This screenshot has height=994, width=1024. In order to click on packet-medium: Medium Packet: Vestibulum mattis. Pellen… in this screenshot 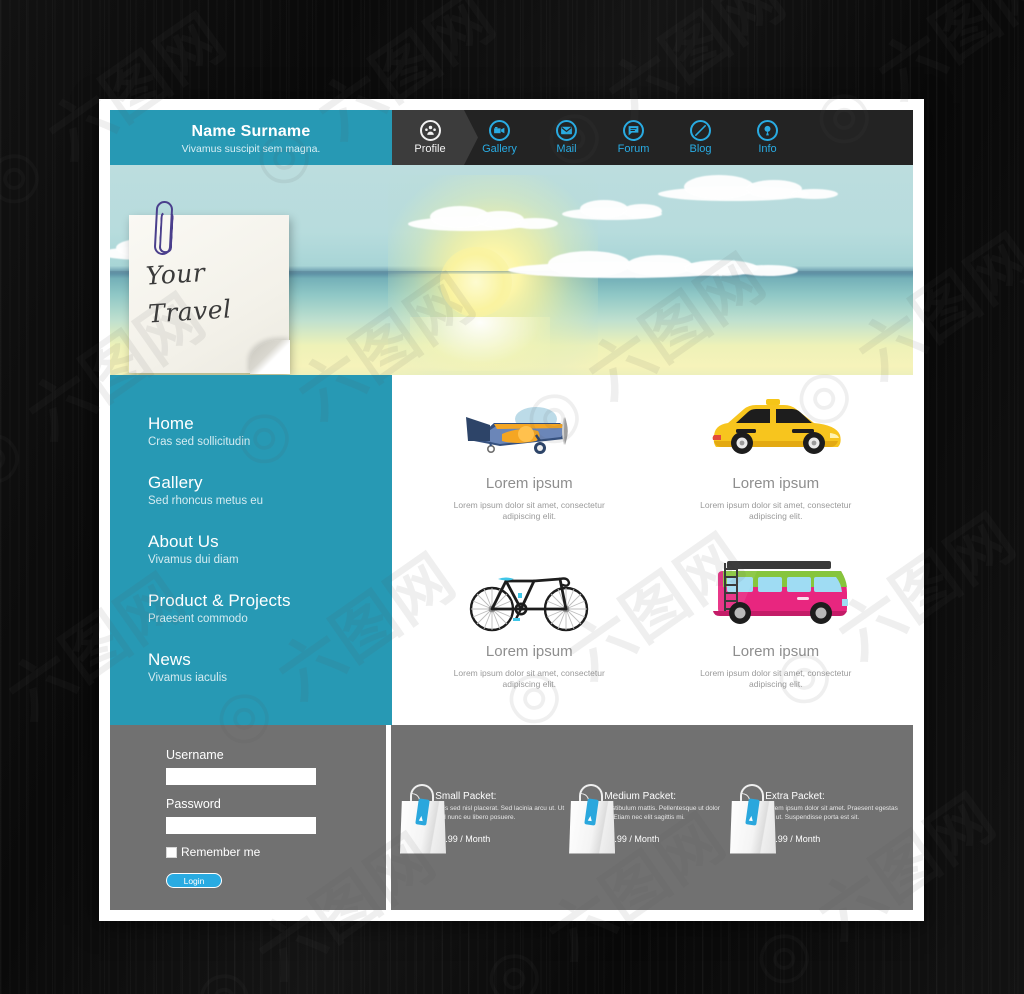, I will do `click(646, 818)`.